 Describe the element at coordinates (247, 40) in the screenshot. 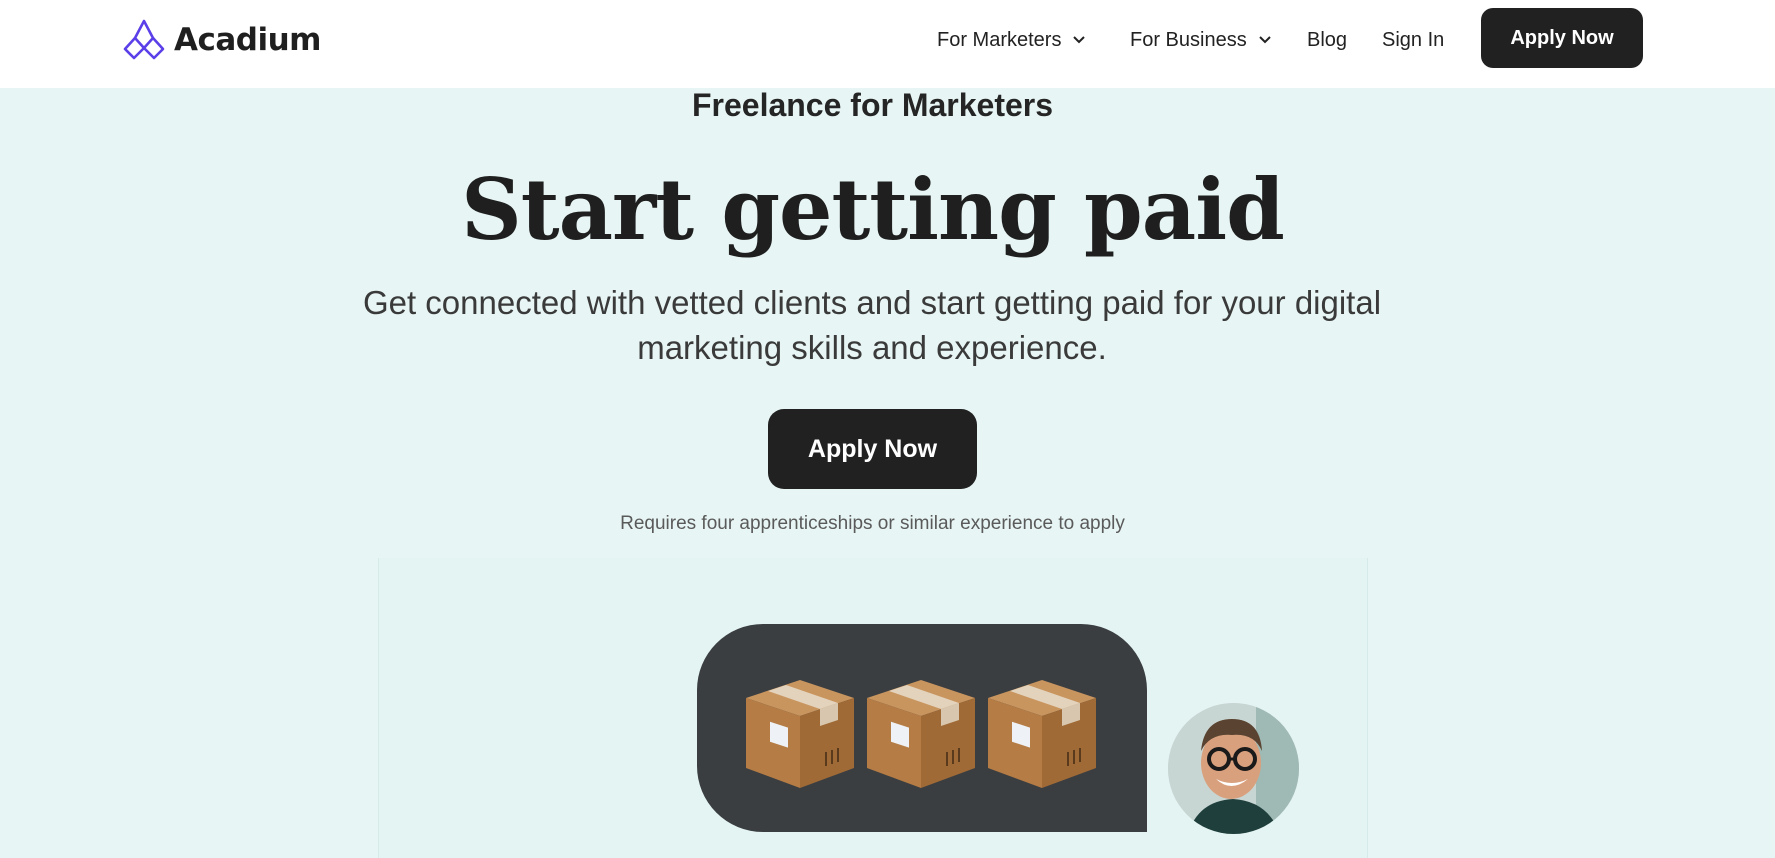

I see `brand-name: Acadium` at that location.